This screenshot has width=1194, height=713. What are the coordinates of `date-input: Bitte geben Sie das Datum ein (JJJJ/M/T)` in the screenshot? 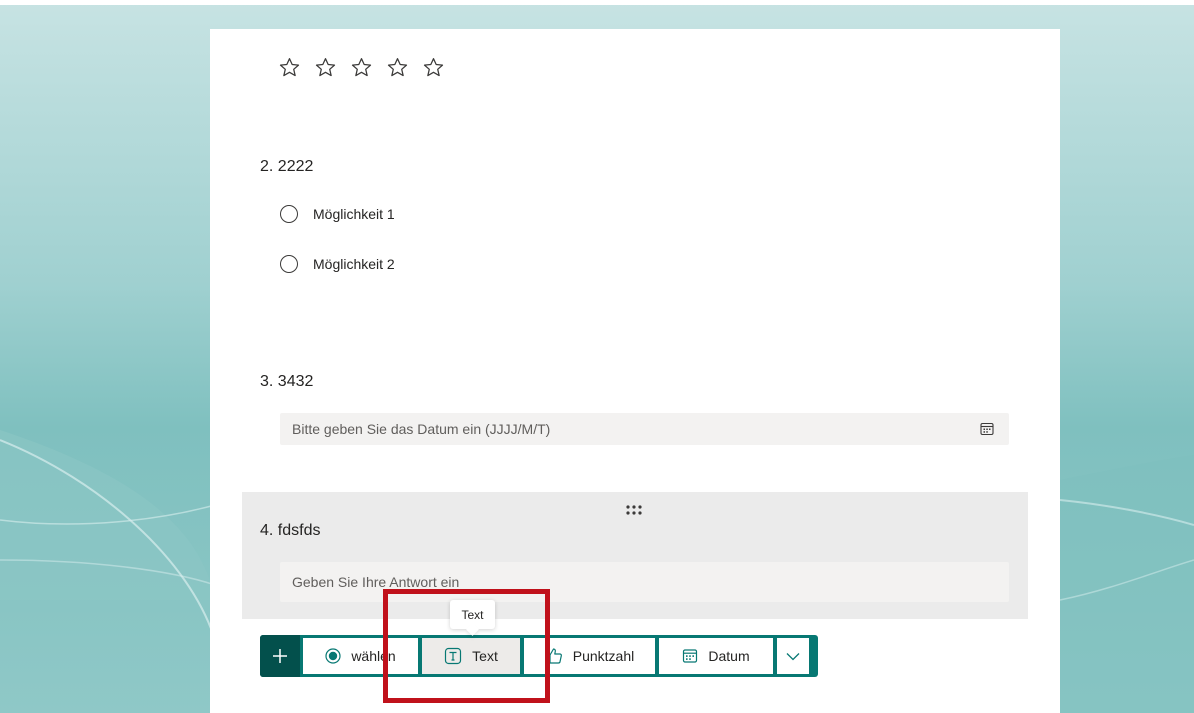 It's located at (644, 429).